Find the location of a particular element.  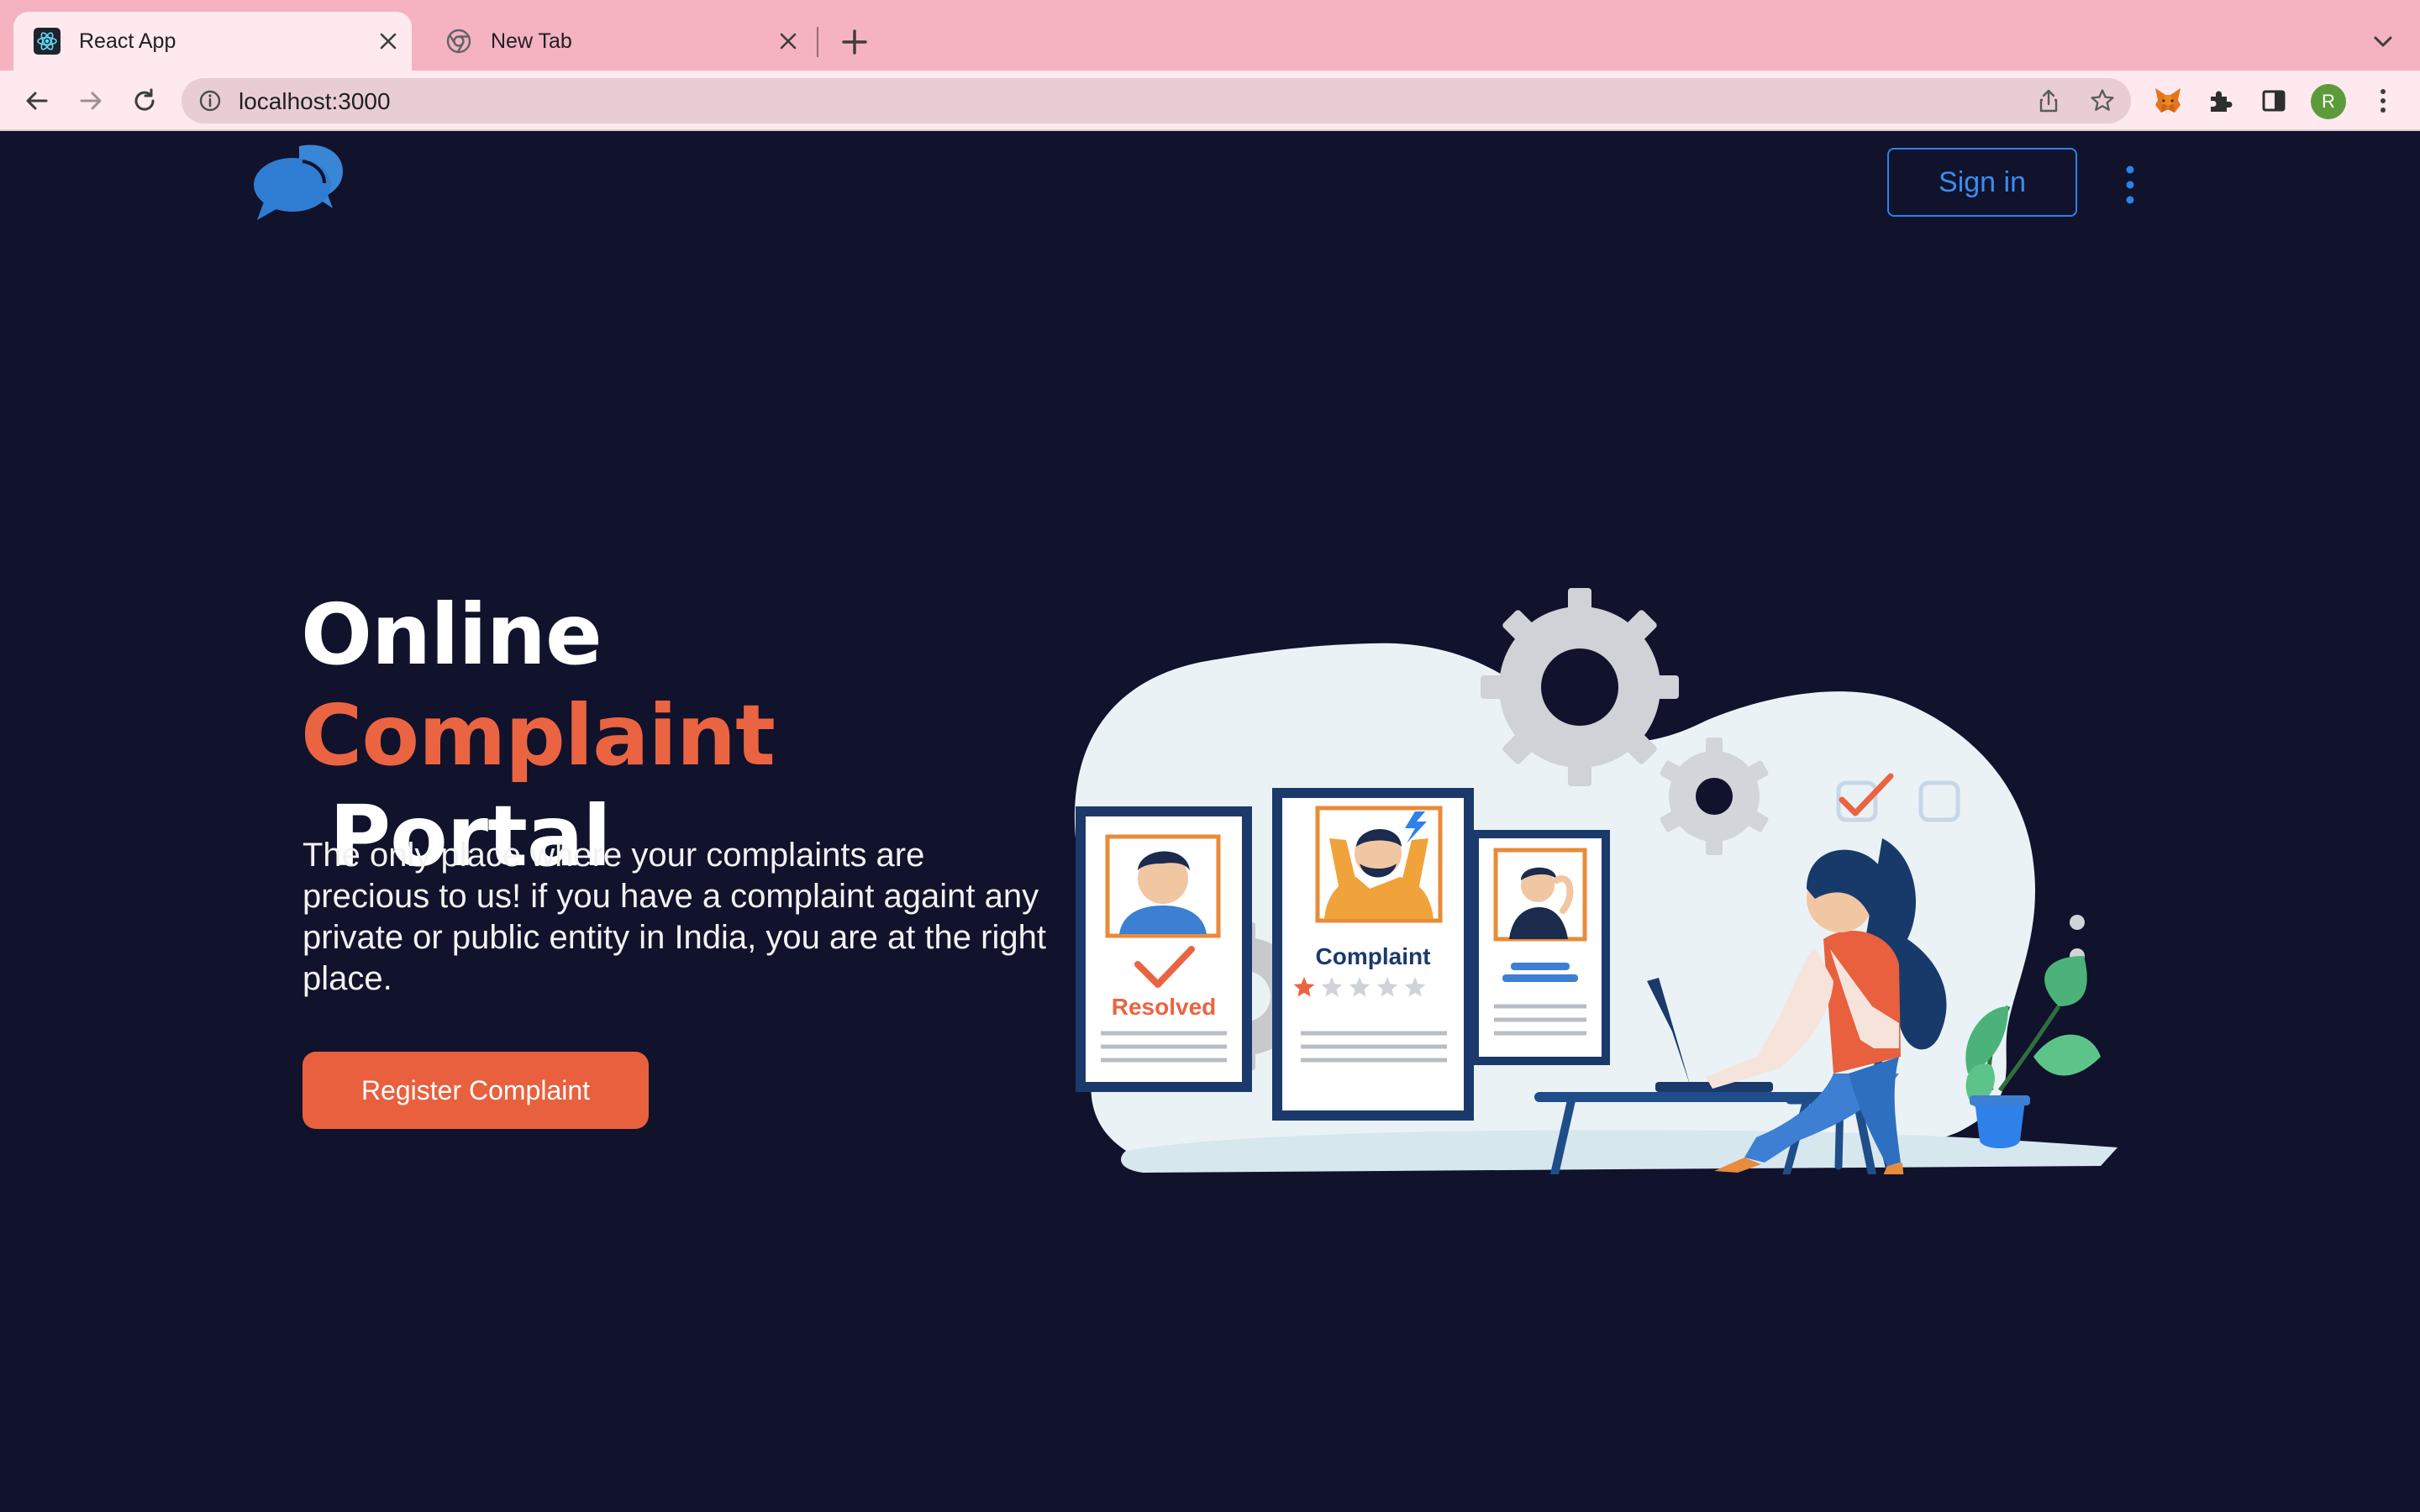

resolved-card: Resolved is located at coordinates (1164, 949).